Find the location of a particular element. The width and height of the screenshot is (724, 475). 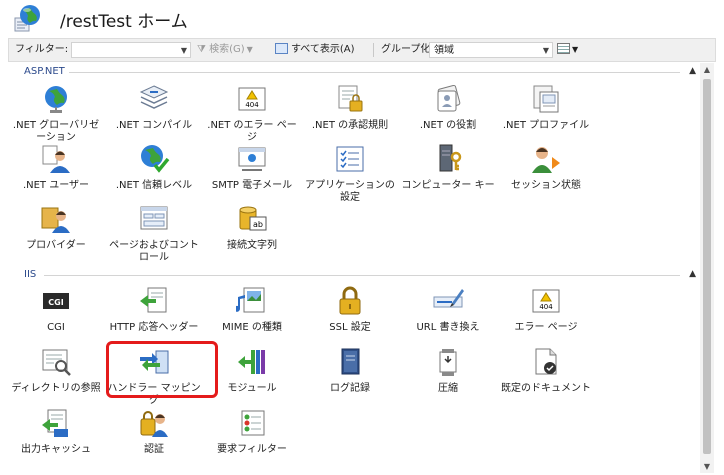

scroll-thumb is located at coordinates (707, 266).